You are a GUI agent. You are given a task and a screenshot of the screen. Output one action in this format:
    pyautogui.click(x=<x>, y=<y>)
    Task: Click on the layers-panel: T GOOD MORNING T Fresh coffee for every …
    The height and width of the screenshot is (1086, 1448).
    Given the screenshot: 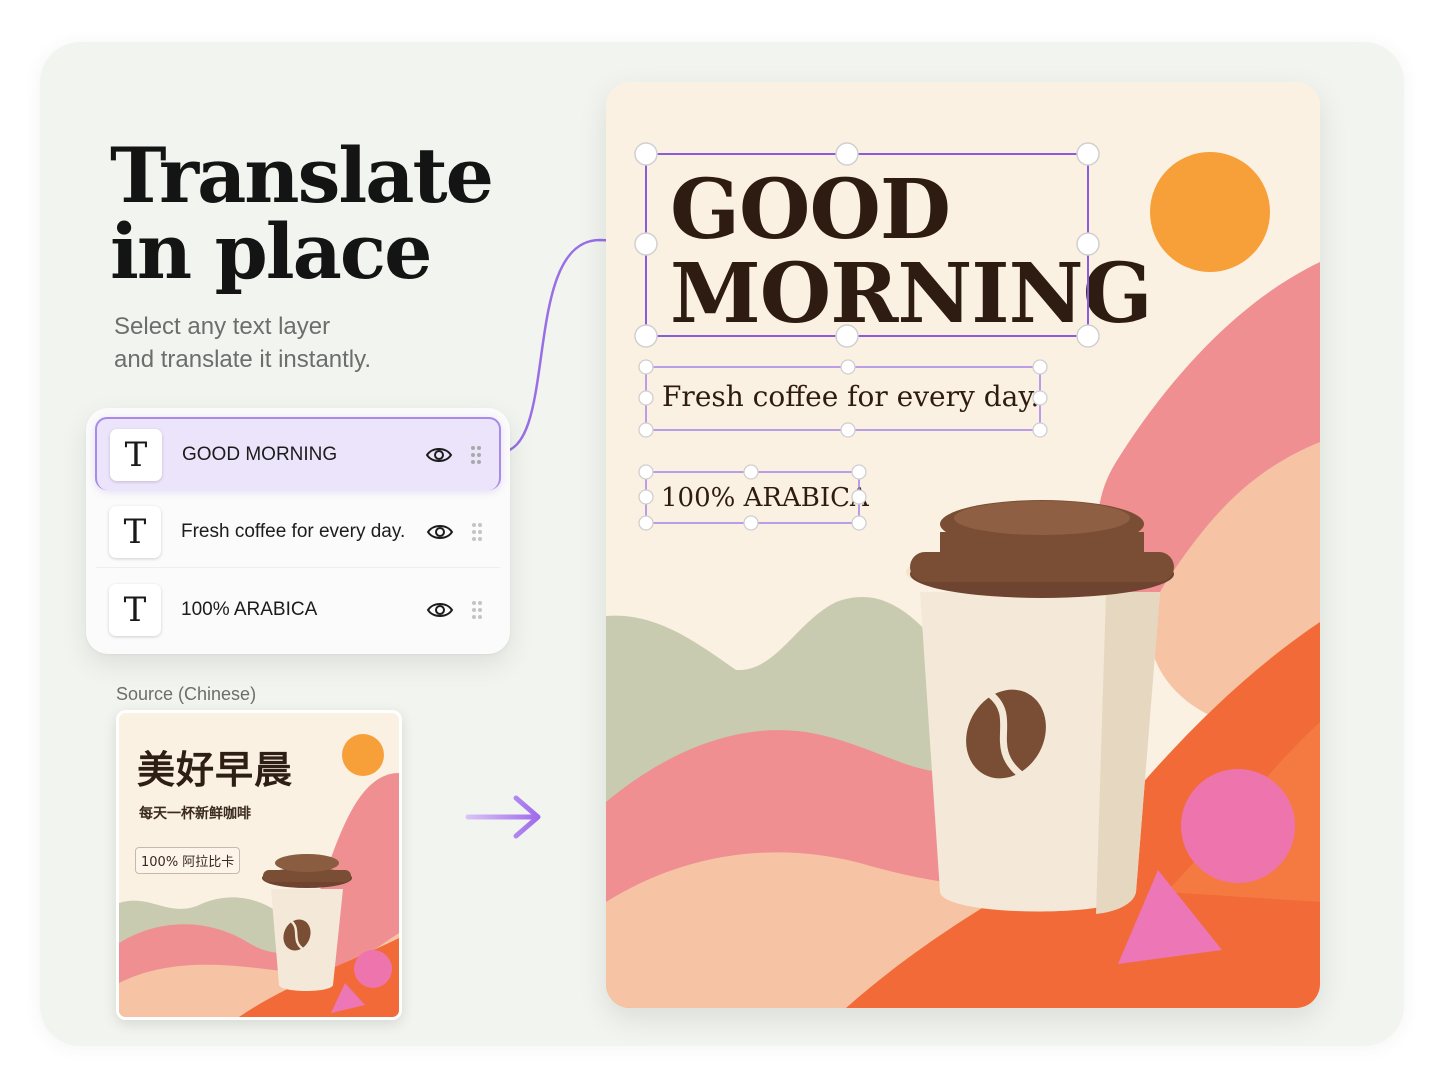 What is the action you would take?
    pyautogui.click(x=298, y=531)
    